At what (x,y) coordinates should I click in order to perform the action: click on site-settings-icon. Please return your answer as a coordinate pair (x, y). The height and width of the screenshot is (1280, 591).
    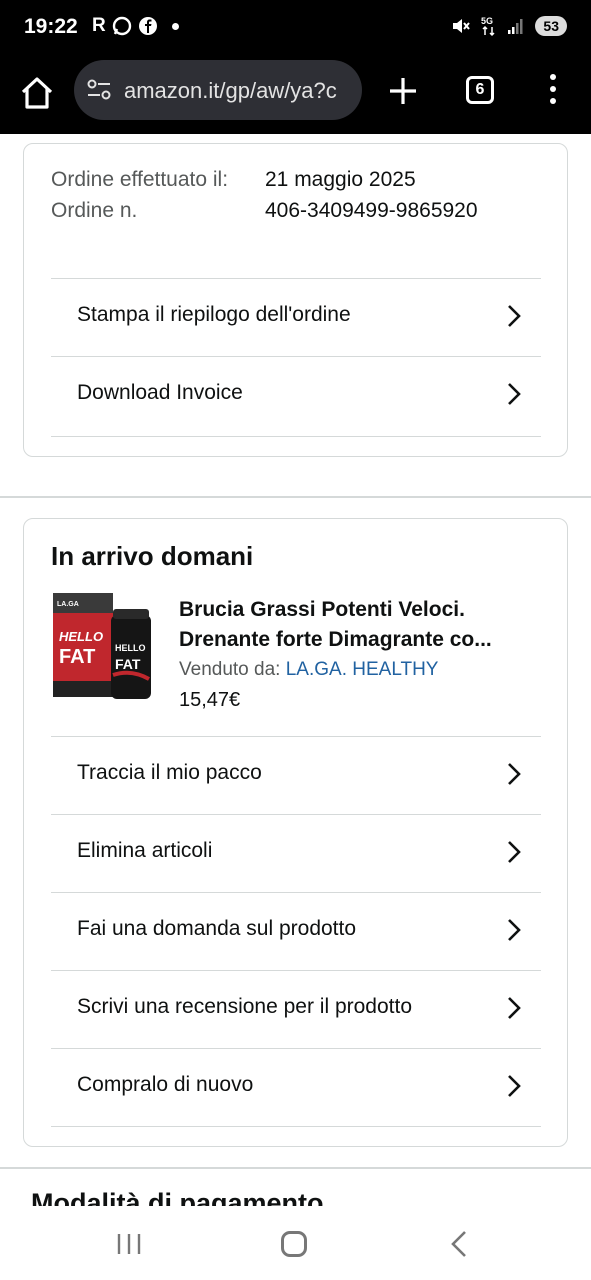
    Looking at the image, I should click on (99, 90).